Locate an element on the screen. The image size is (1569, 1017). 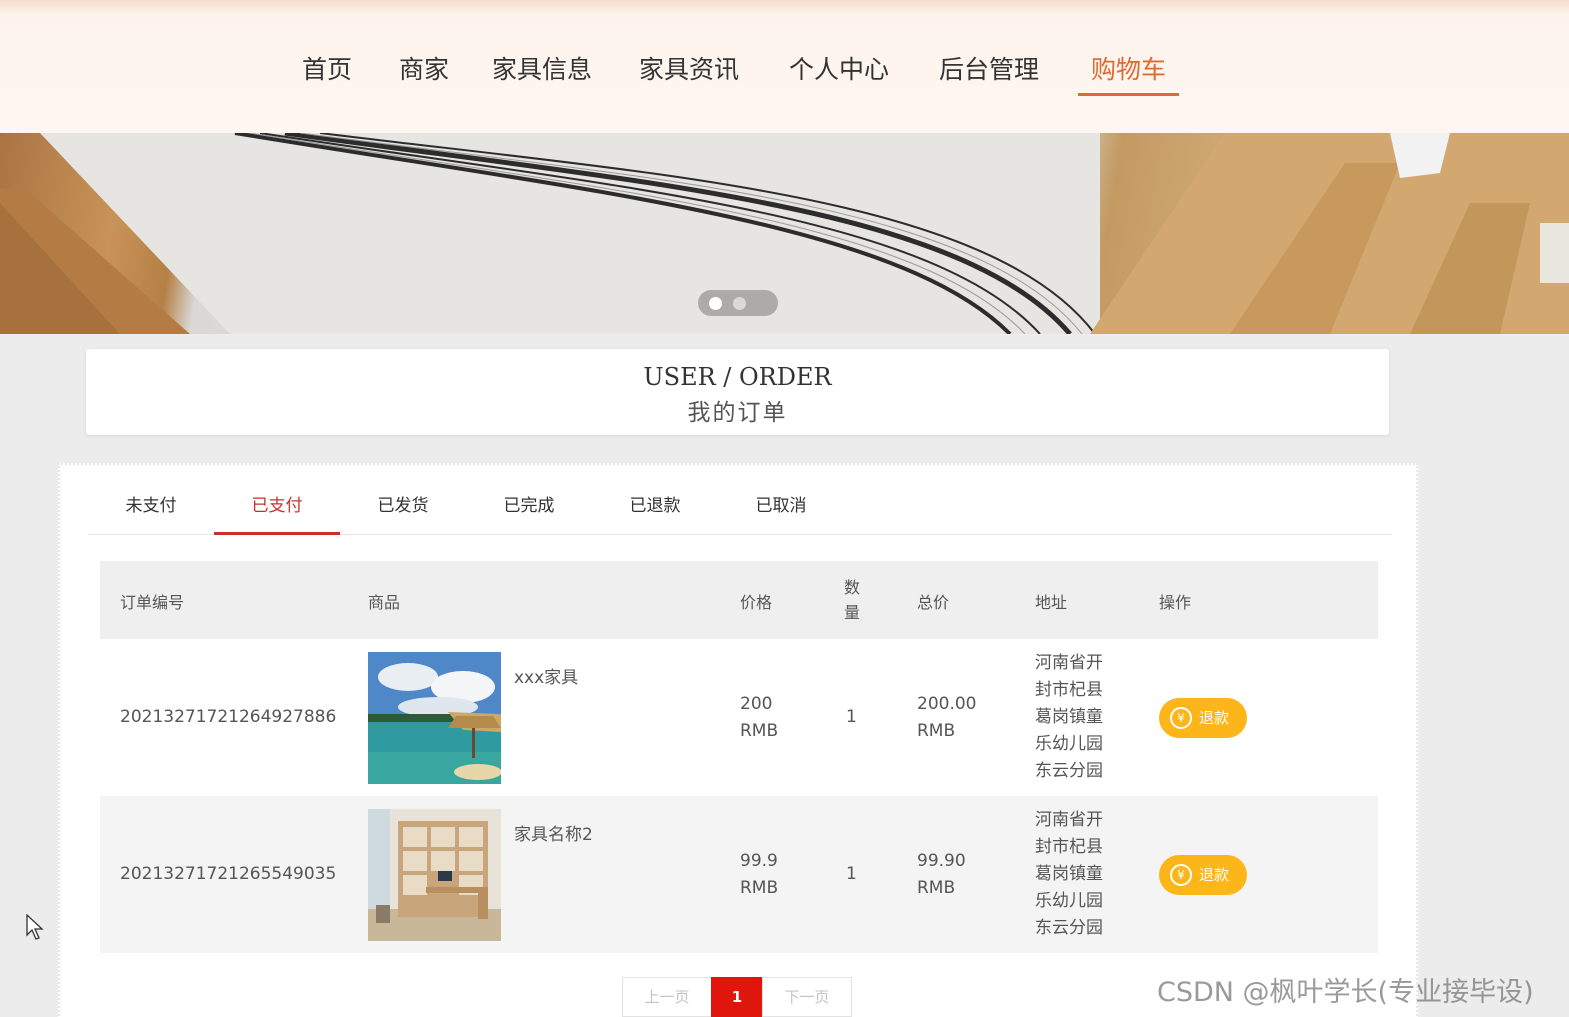
product-name: xxx家具 is located at coordinates (546, 678).